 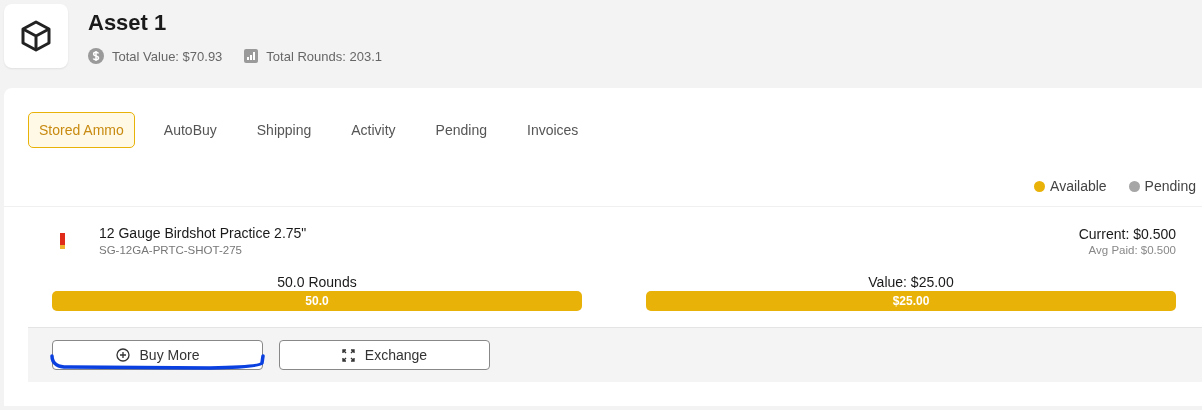 What do you see at coordinates (461, 130) in the screenshot?
I see `tab: Pending` at bounding box center [461, 130].